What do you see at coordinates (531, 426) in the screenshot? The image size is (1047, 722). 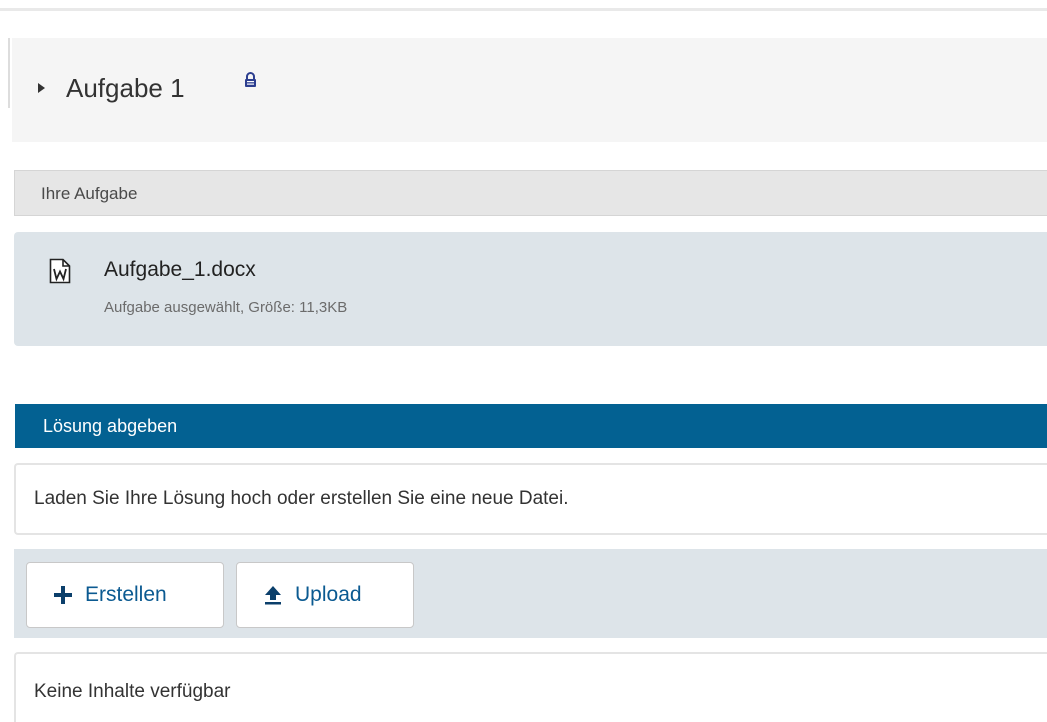 I see `submit-section-header: Lösung abgeben` at bounding box center [531, 426].